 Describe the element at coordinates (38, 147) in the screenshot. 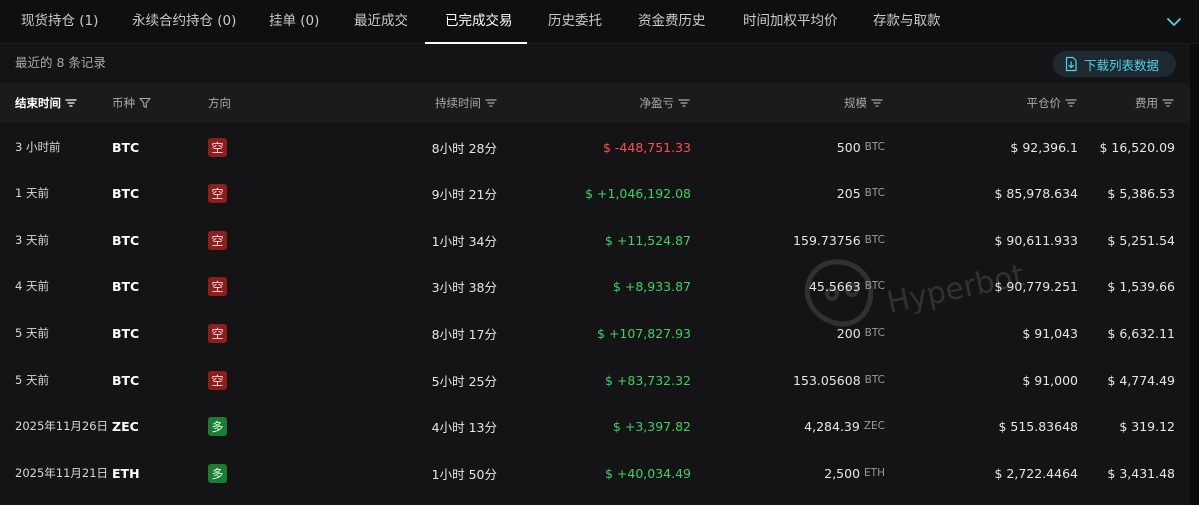

I see `end-time-cell: 3 小时前` at that location.